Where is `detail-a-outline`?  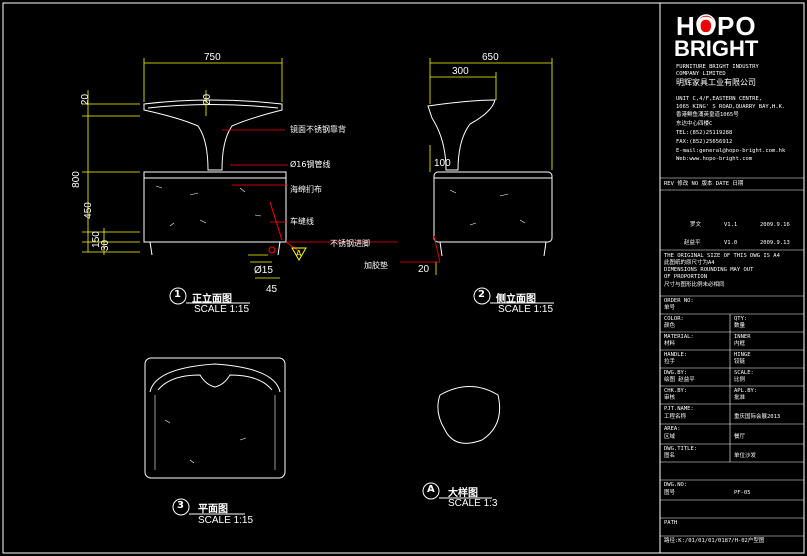
detail-a-outline is located at coordinates (469, 415).